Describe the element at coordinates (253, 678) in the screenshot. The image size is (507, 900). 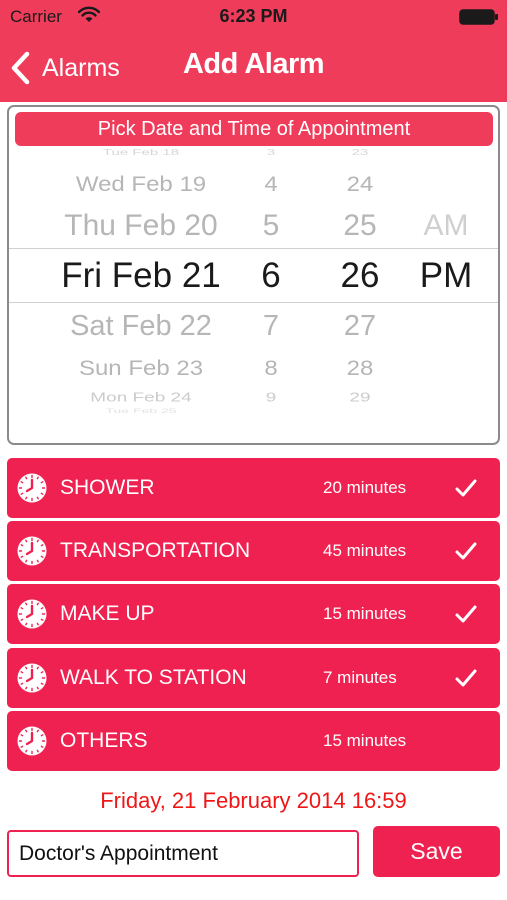
I see `routine-row-walk-to-station: WALK TO STATION 7 minutes` at that location.